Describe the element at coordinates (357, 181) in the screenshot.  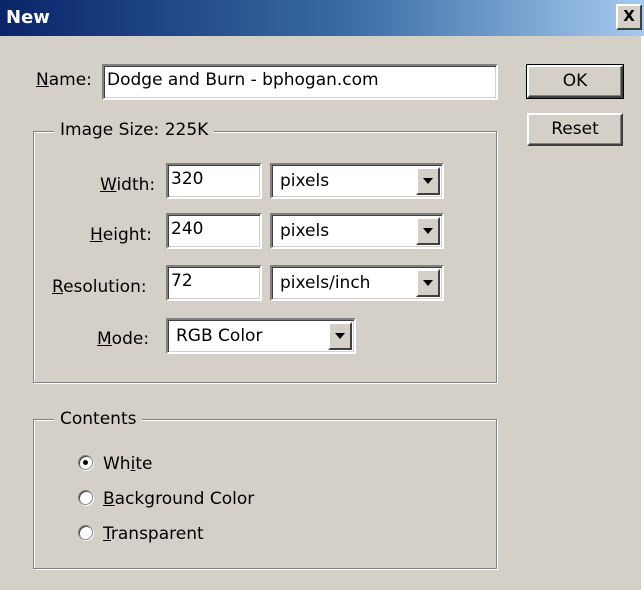
I see `width-unit-select: pixels` at that location.